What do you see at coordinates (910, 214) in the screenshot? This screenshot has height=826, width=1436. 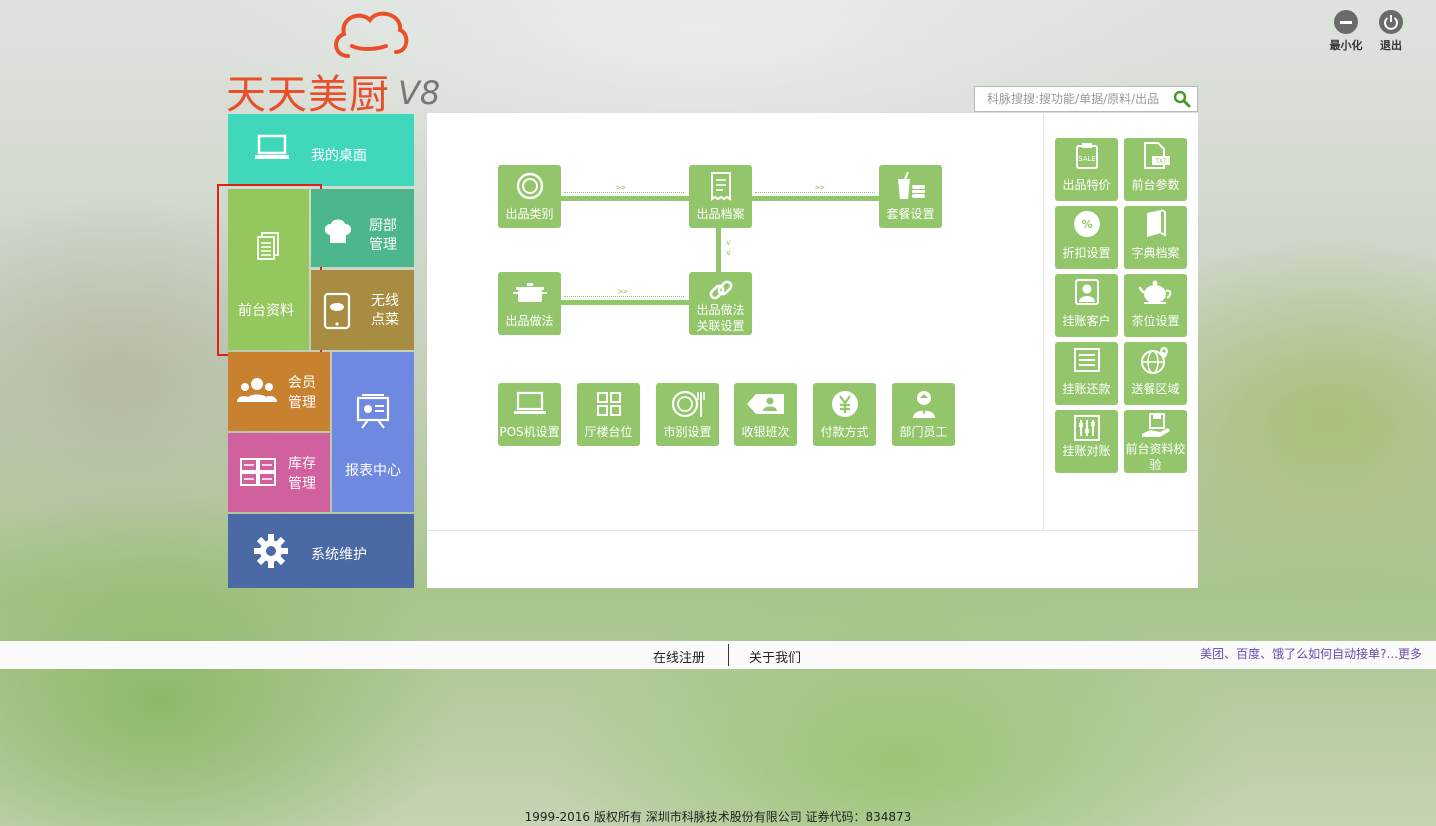 I see `tile-combo-label: 套餐设置` at bounding box center [910, 214].